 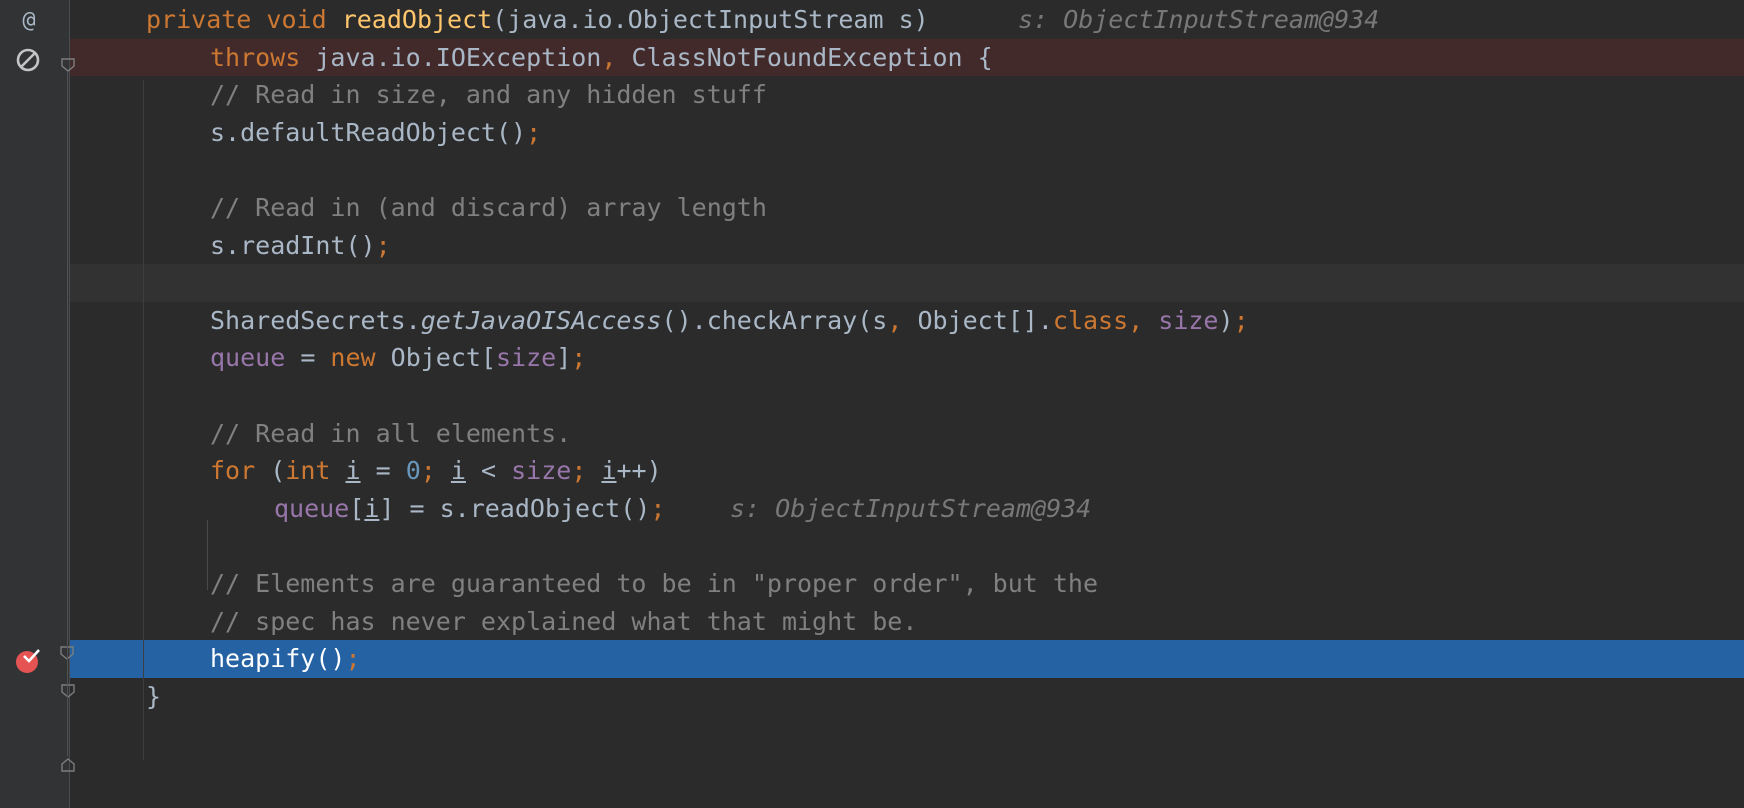 I want to click on punctuation: ), so click(x=1226, y=320).